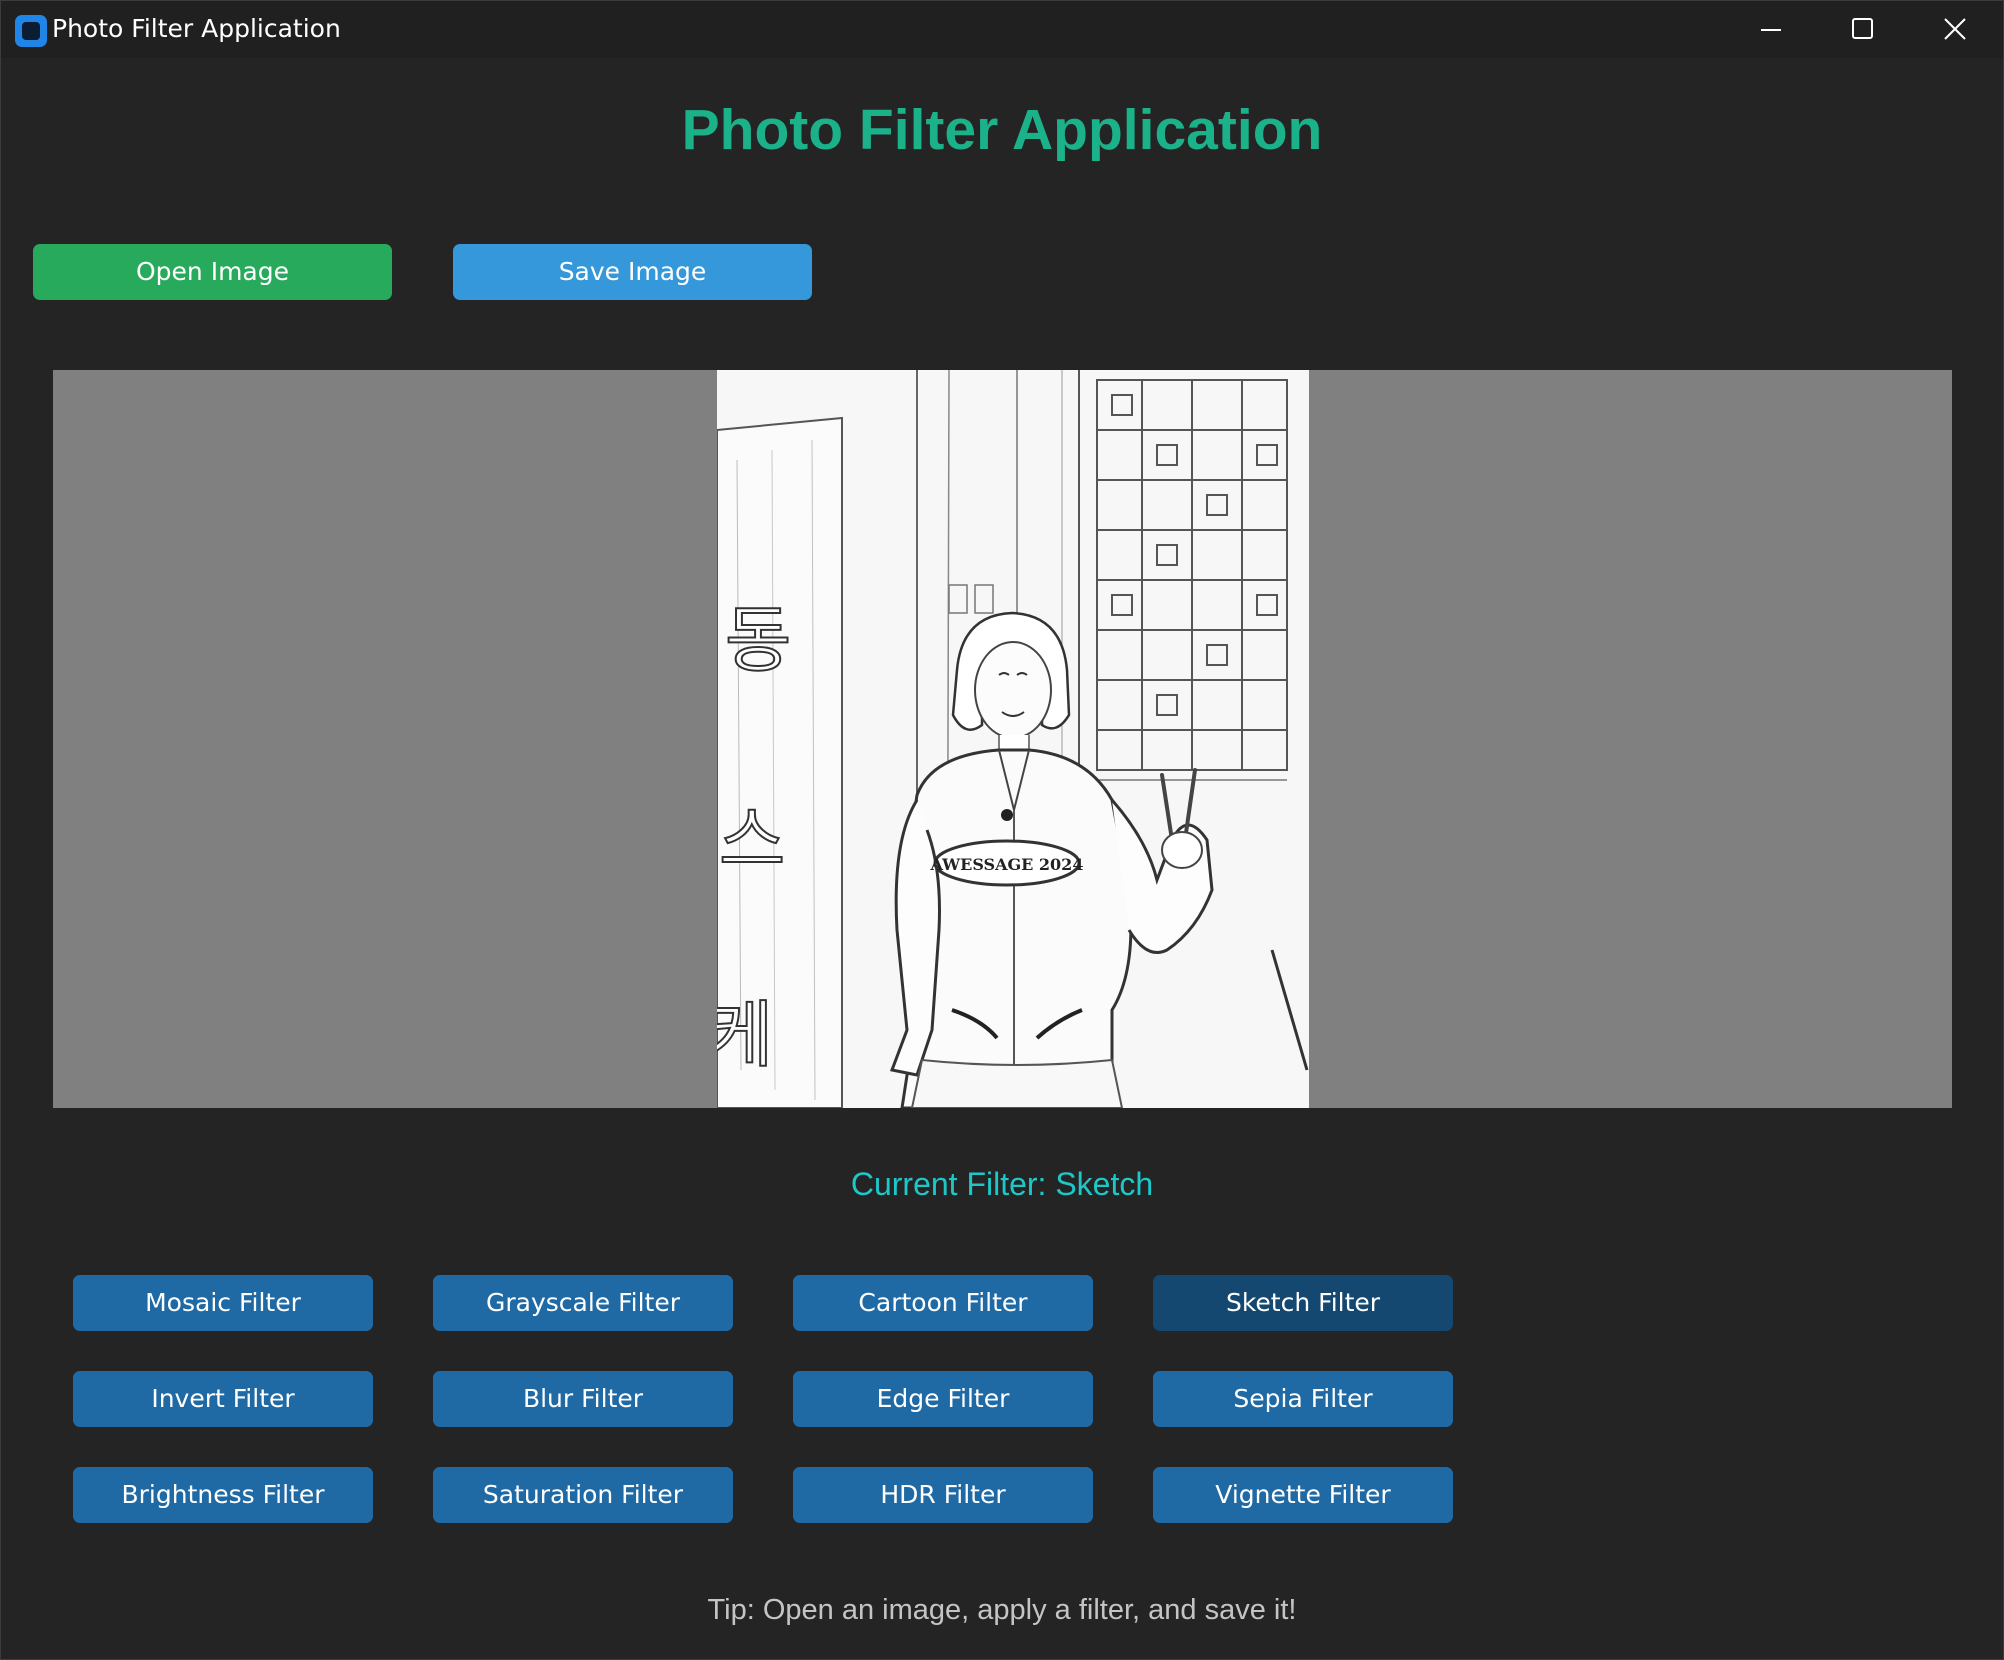 The height and width of the screenshot is (1660, 2004). I want to click on current-filter-label: Current Filter: Sketch, so click(1002, 1184).